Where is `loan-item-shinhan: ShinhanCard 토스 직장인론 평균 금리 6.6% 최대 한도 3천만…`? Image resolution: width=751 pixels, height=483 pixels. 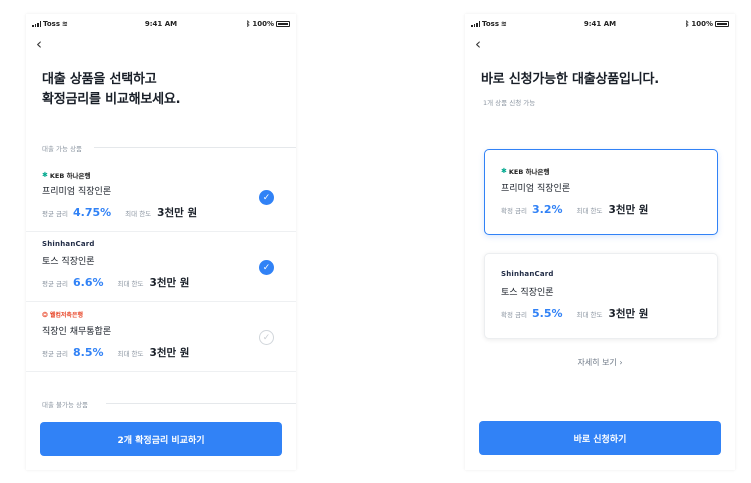 loan-item-shinhan: ShinhanCard 토스 직장인론 평균 금리 6.6% 최대 한도 3천만… is located at coordinates (161, 267).